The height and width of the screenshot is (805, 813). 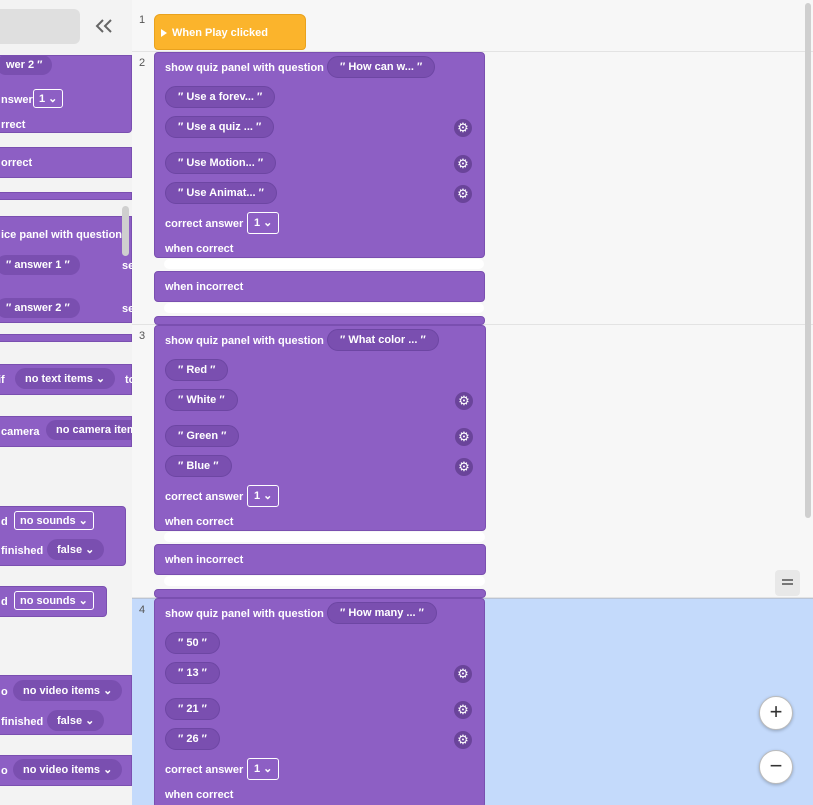 What do you see at coordinates (13, 125) in the screenshot?
I see `palette-text: rrect` at bounding box center [13, 125].